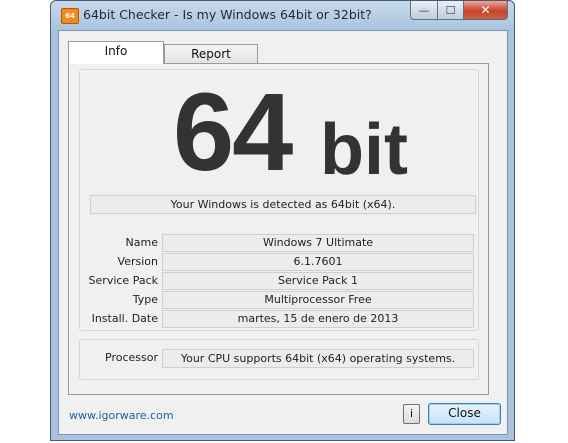 This screenshot has width=568, height=443. I want to click on info-value: martes, 15 de enero de 2013, so click(318, 319).